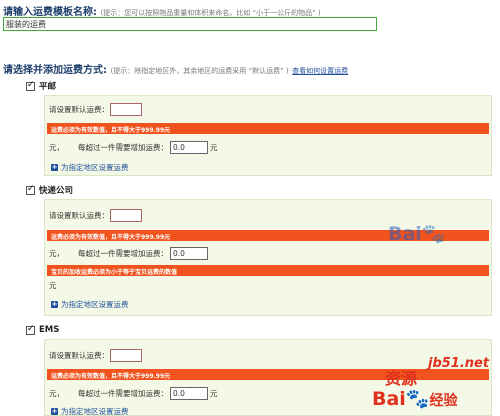 The height and width of the screenshot is (416, 500). I want to click on method-checkbox-express, so click(30, 189).